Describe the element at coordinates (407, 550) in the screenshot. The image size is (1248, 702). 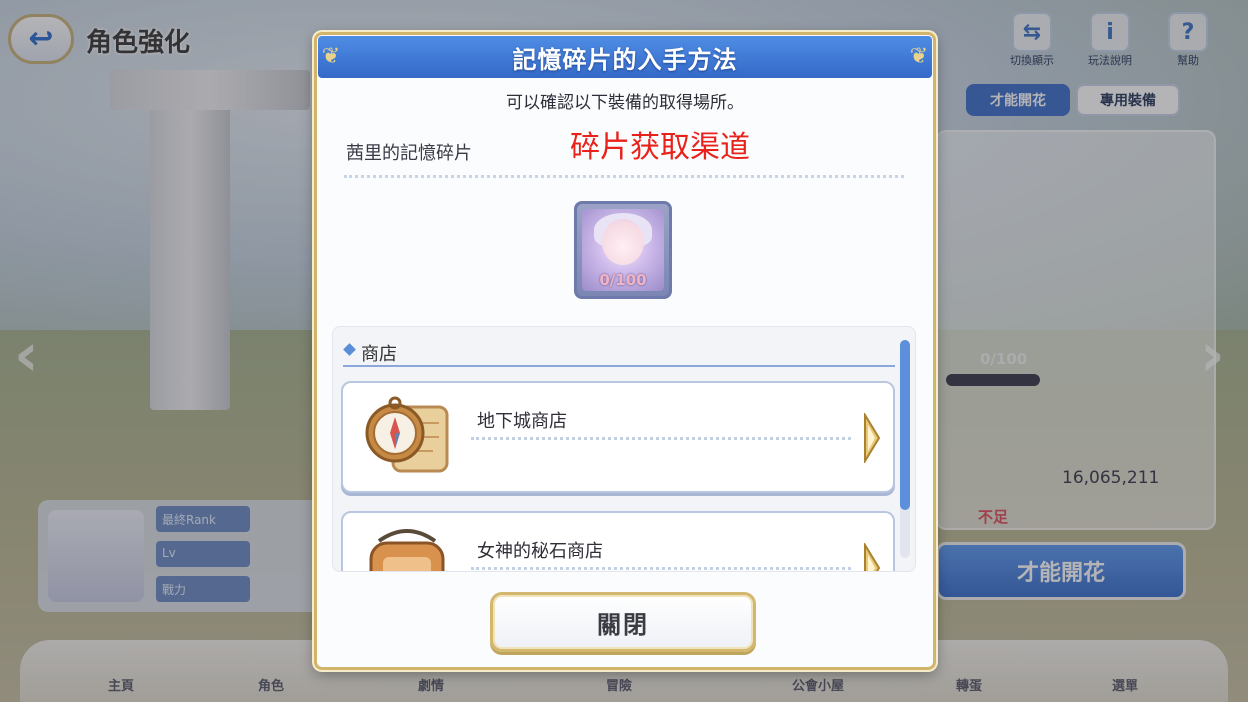
I see `open-sign-icon` at that location.